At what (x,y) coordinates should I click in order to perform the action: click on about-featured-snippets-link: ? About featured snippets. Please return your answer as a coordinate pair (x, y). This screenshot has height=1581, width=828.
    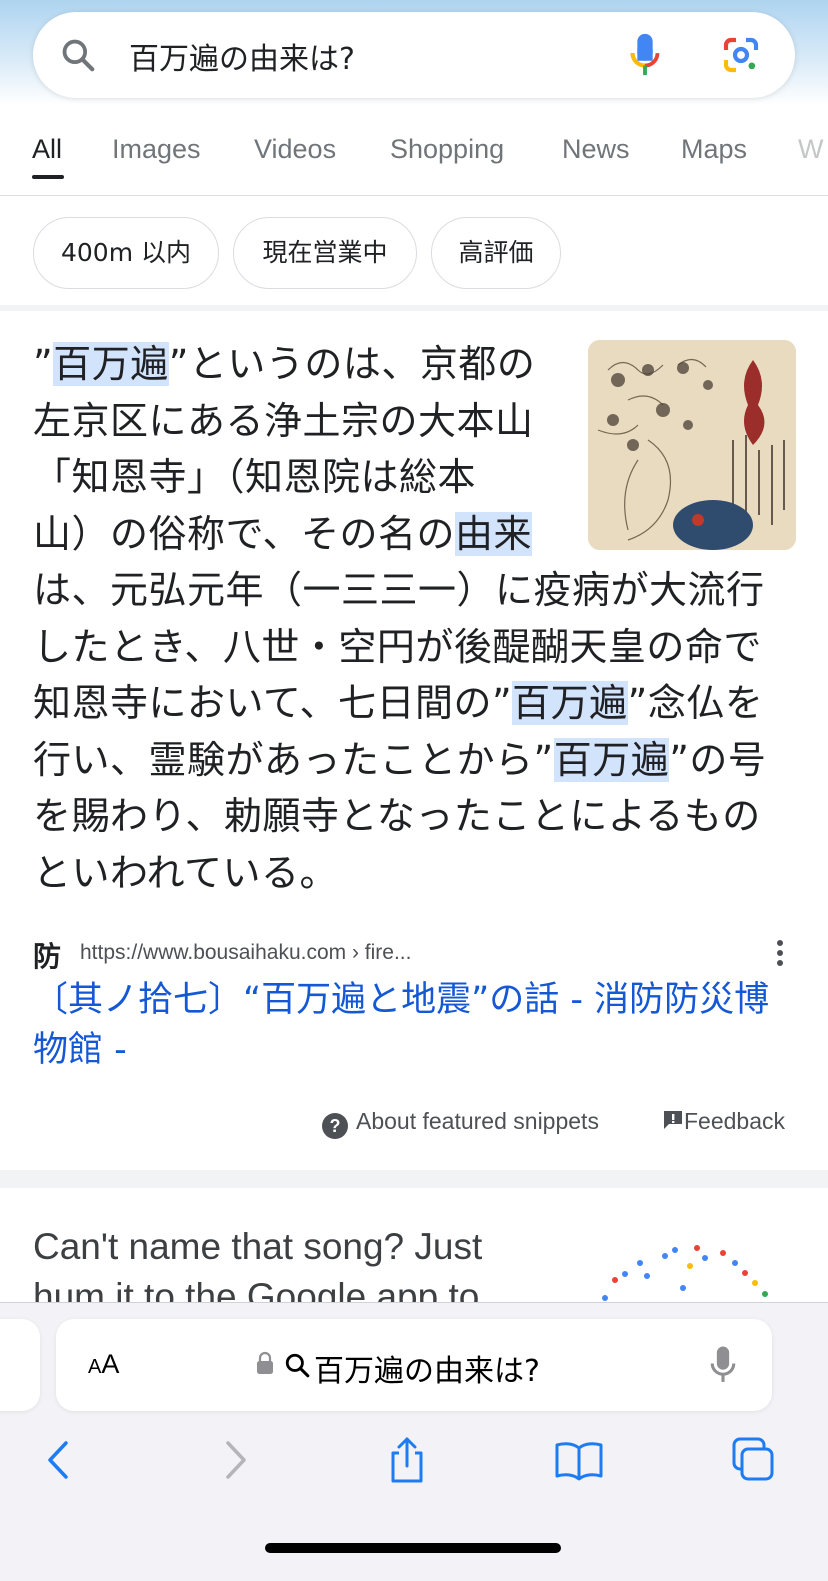
    Looking at the image, I should click on (460, 1123).